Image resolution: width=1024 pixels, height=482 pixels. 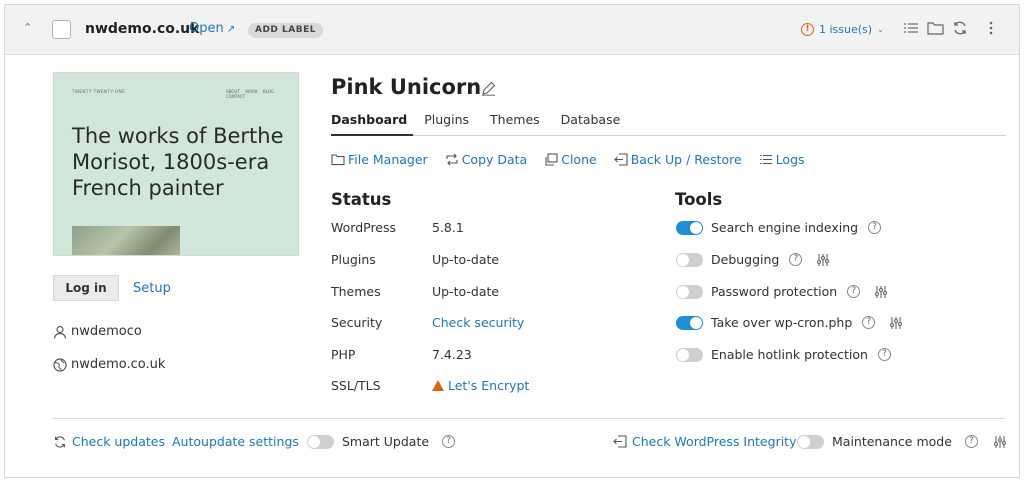 I want to click on hotlink-protection-label: Enable hotlink protection, so click(x=789, y=354).